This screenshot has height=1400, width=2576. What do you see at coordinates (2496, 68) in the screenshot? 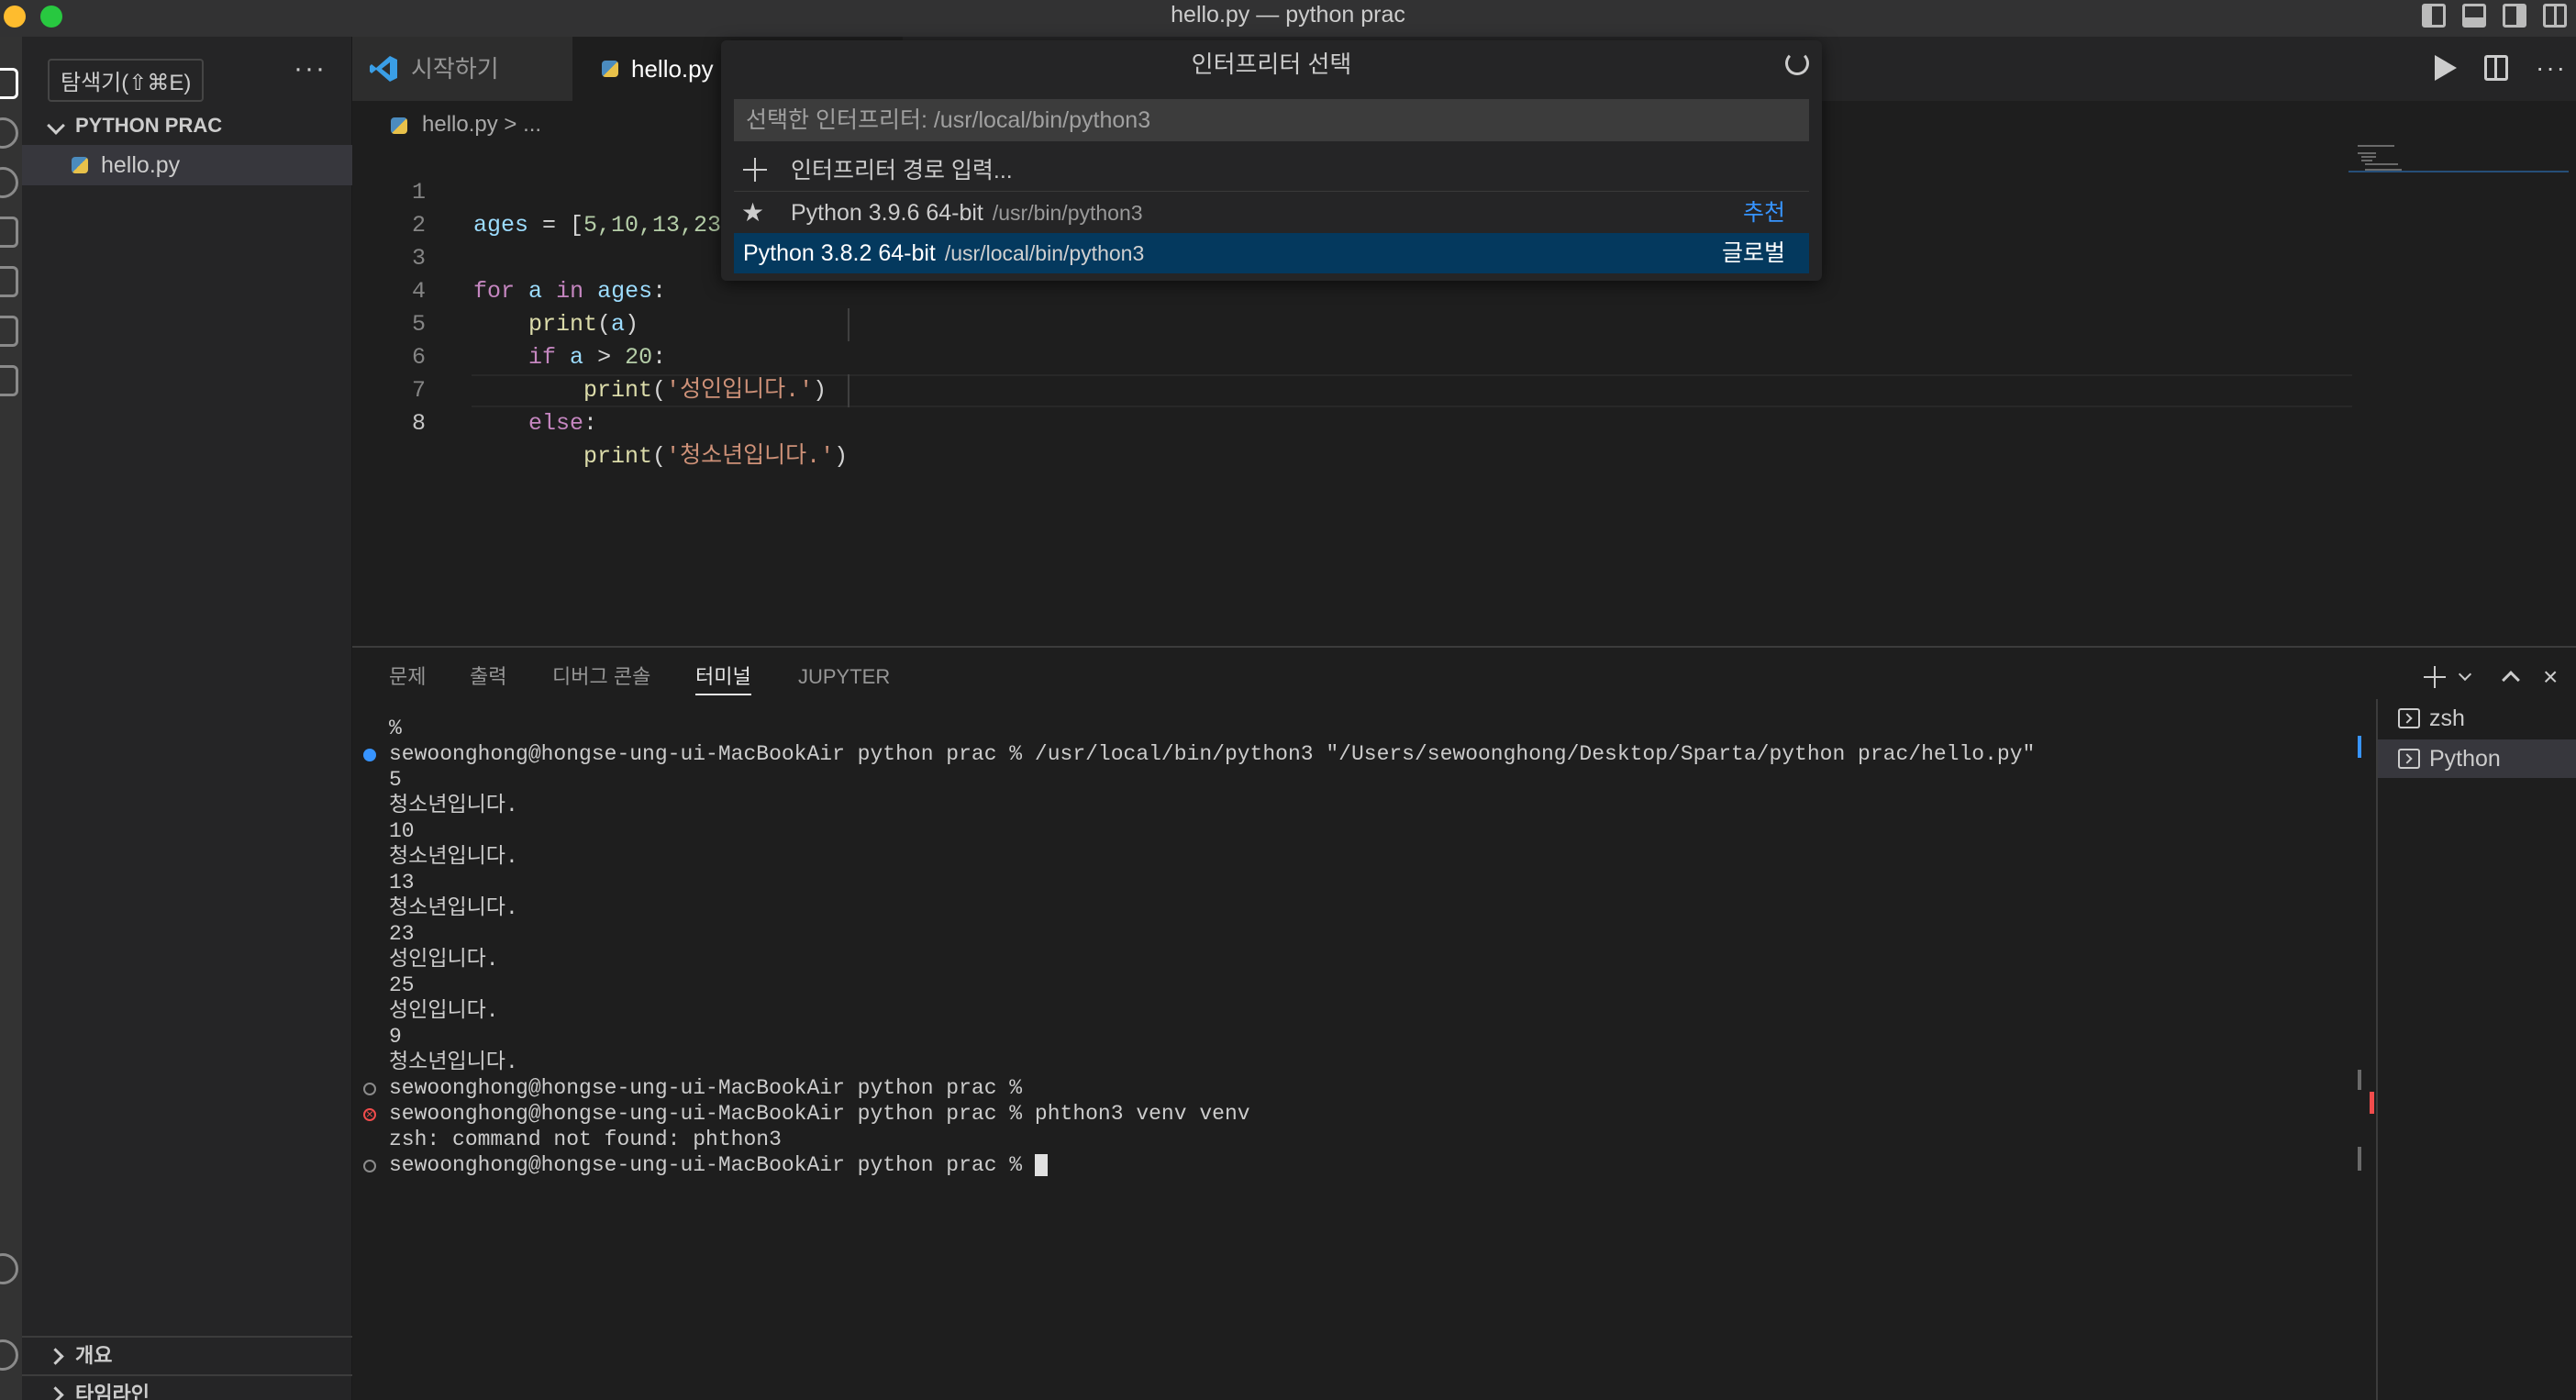
I see `split-editor-icon` at bounding box center [2496, 68].